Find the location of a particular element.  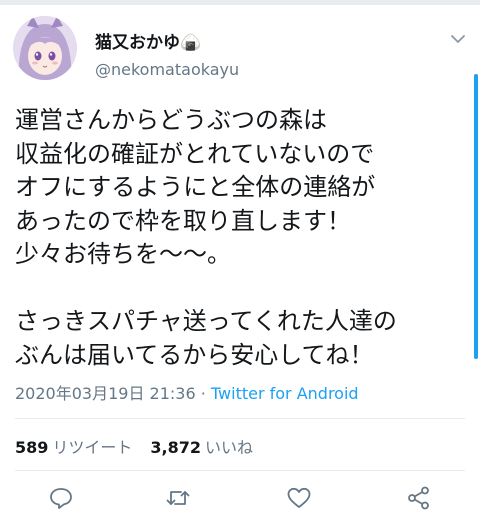

share-icon is located at coordinates (418, 498).